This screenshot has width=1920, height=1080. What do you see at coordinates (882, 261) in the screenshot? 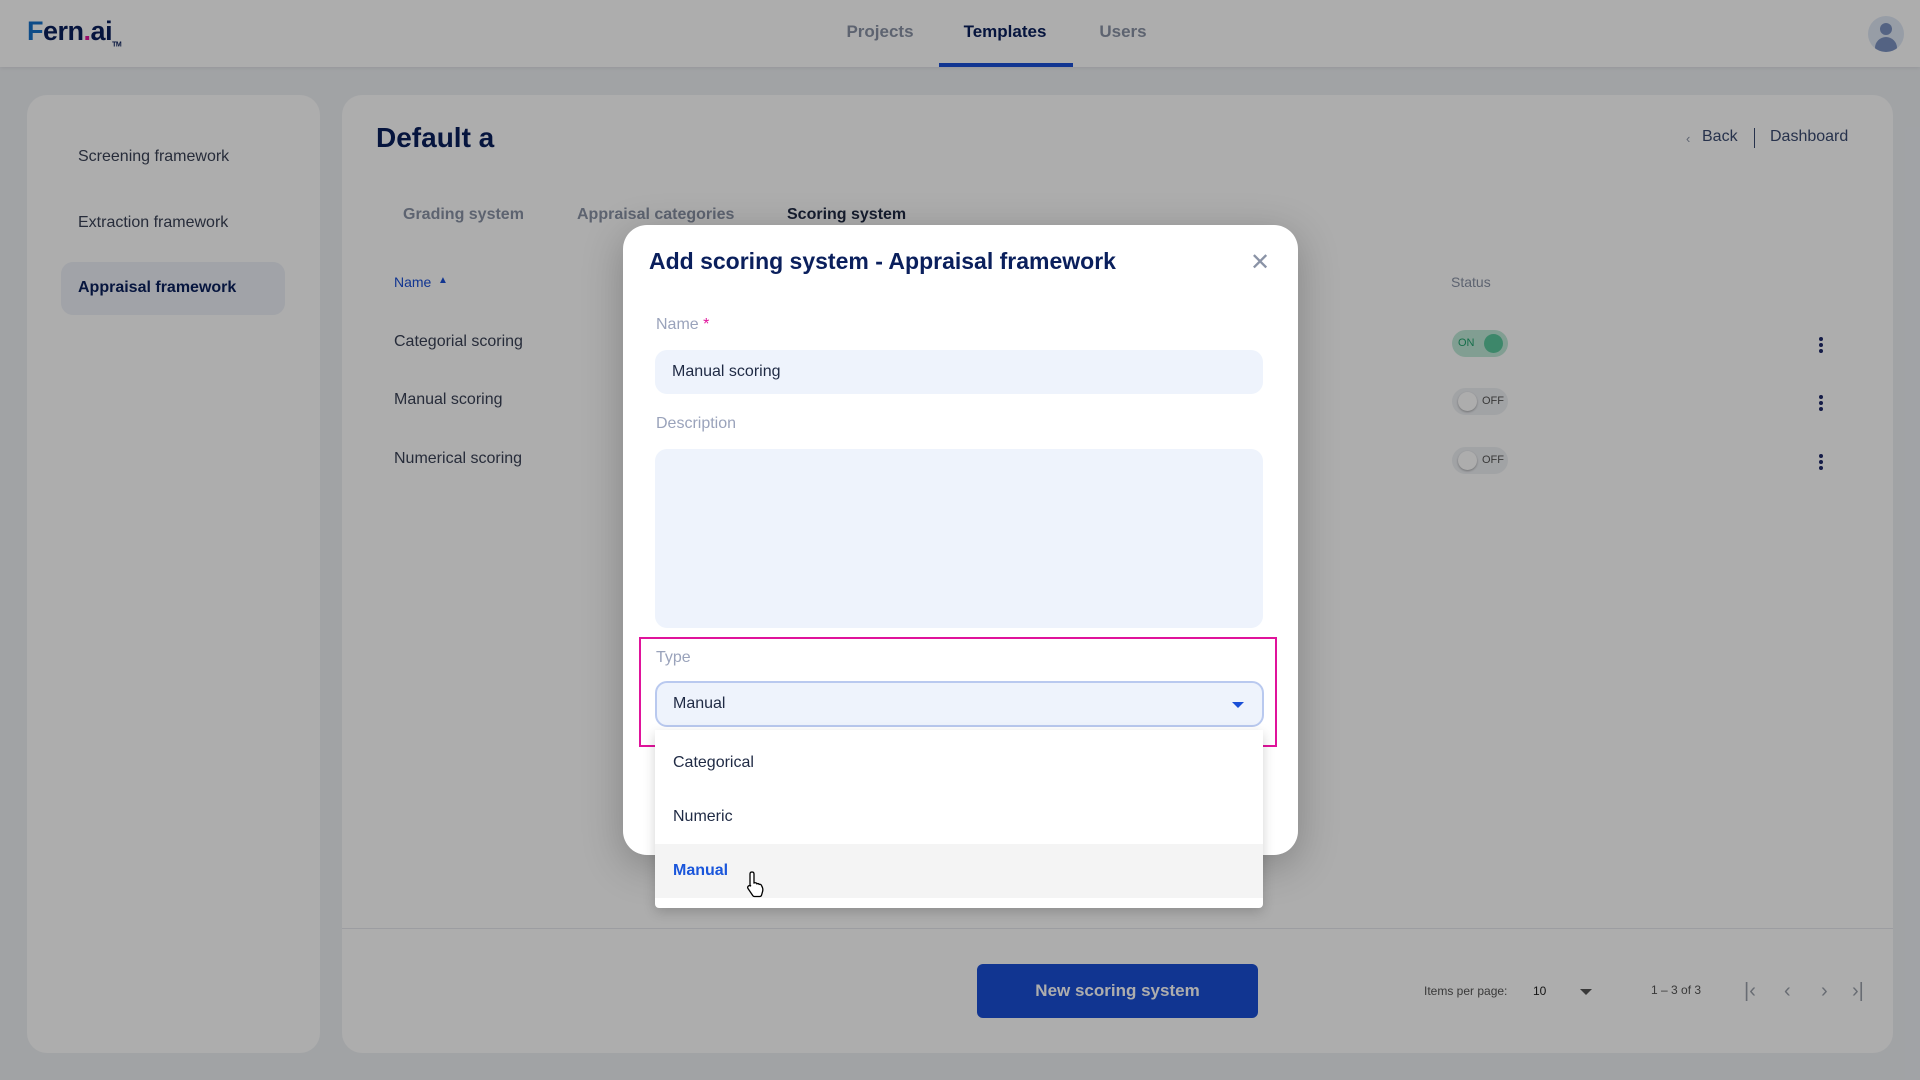
I see `dialog-title: Add scoring system - Appraisal framework` at bounding box center [882, 261].